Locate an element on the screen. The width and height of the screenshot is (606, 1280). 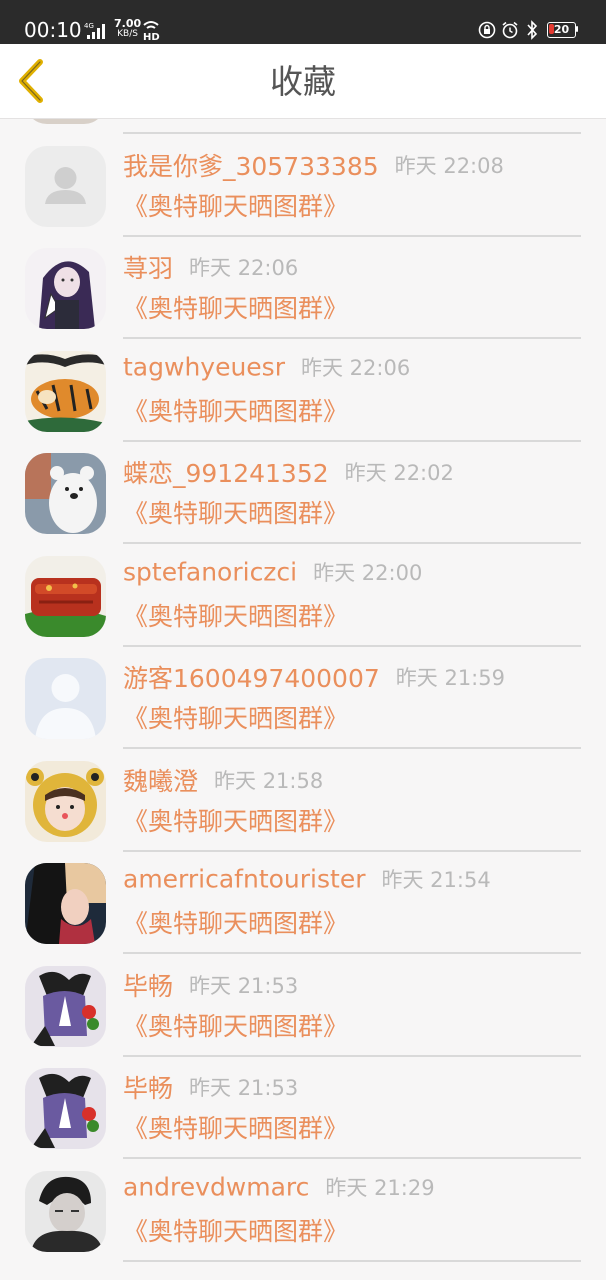
back-button is located at coordinates (34, 81).